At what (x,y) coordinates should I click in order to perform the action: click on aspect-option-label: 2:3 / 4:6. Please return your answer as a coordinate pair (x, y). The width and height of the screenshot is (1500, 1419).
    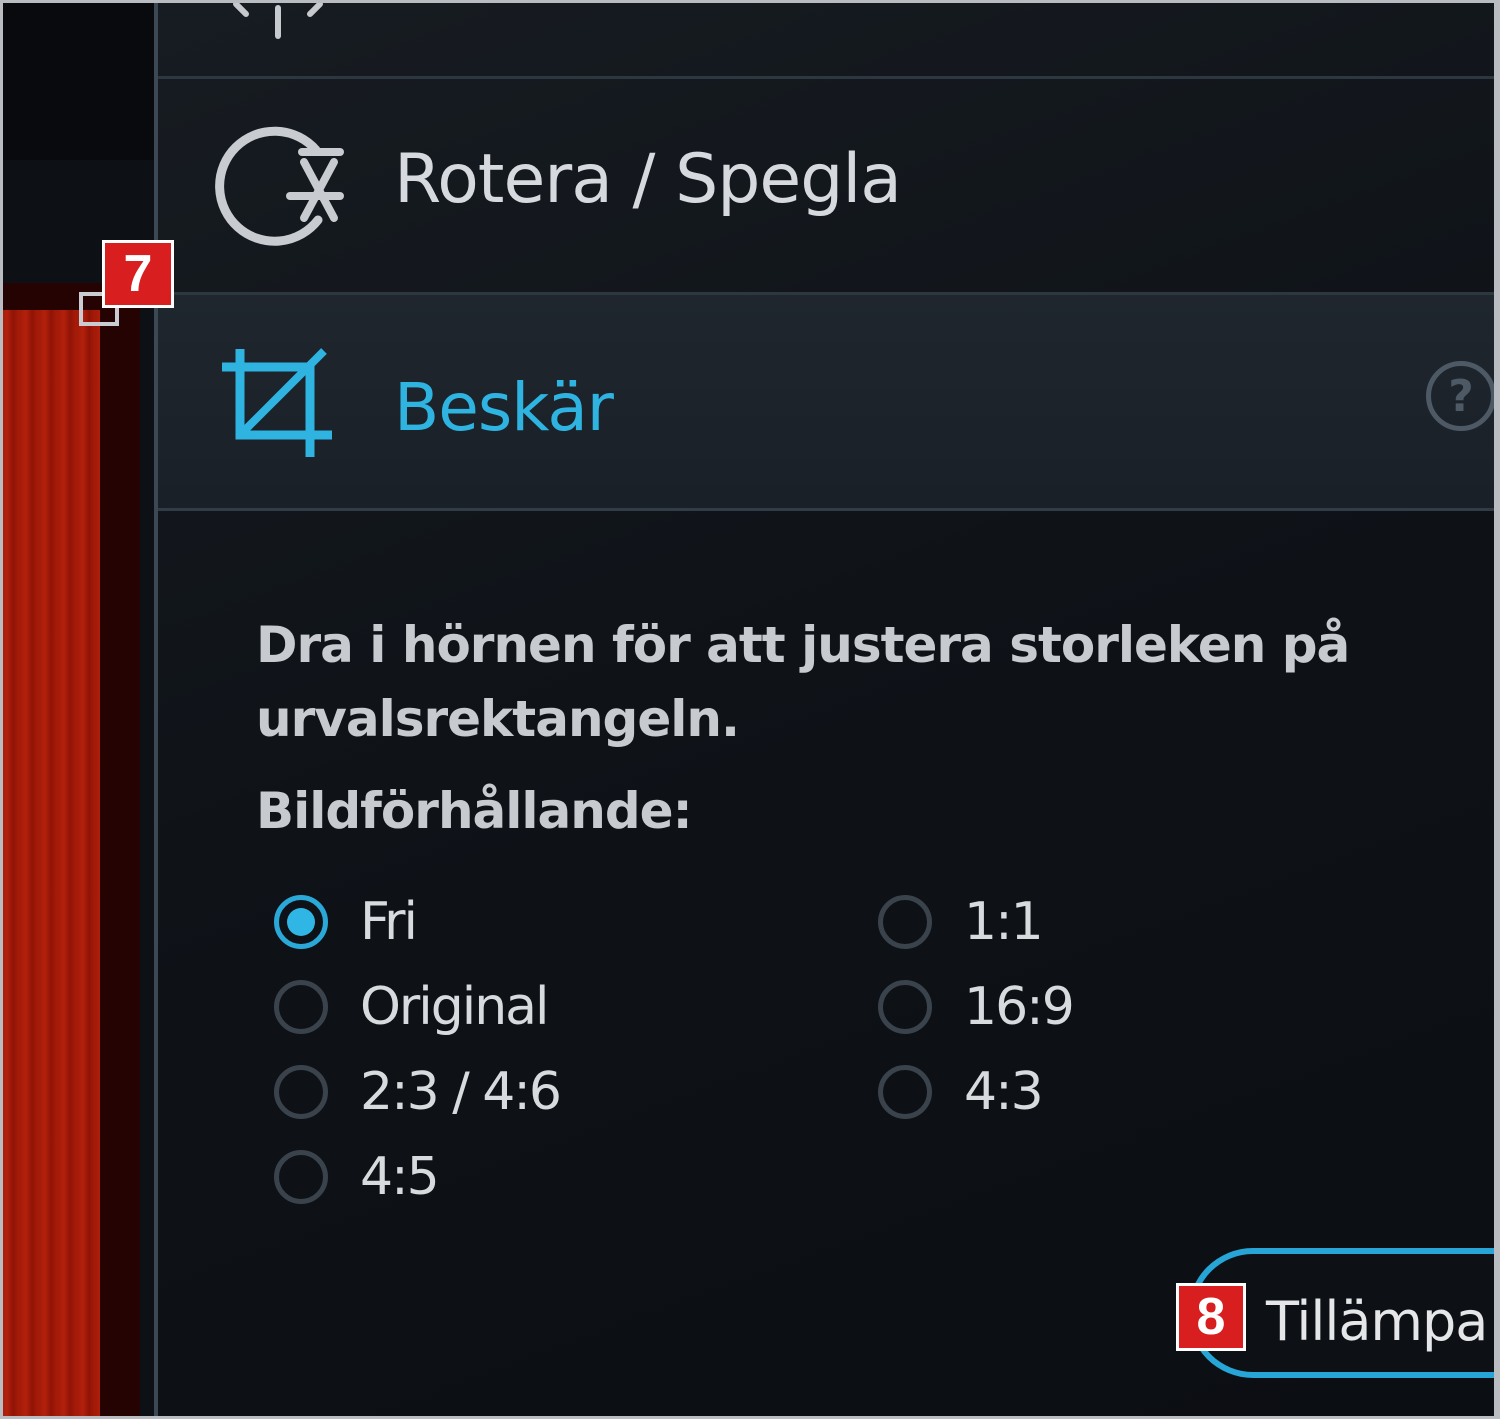
    Looking at the image, I should click on (461, 1092).